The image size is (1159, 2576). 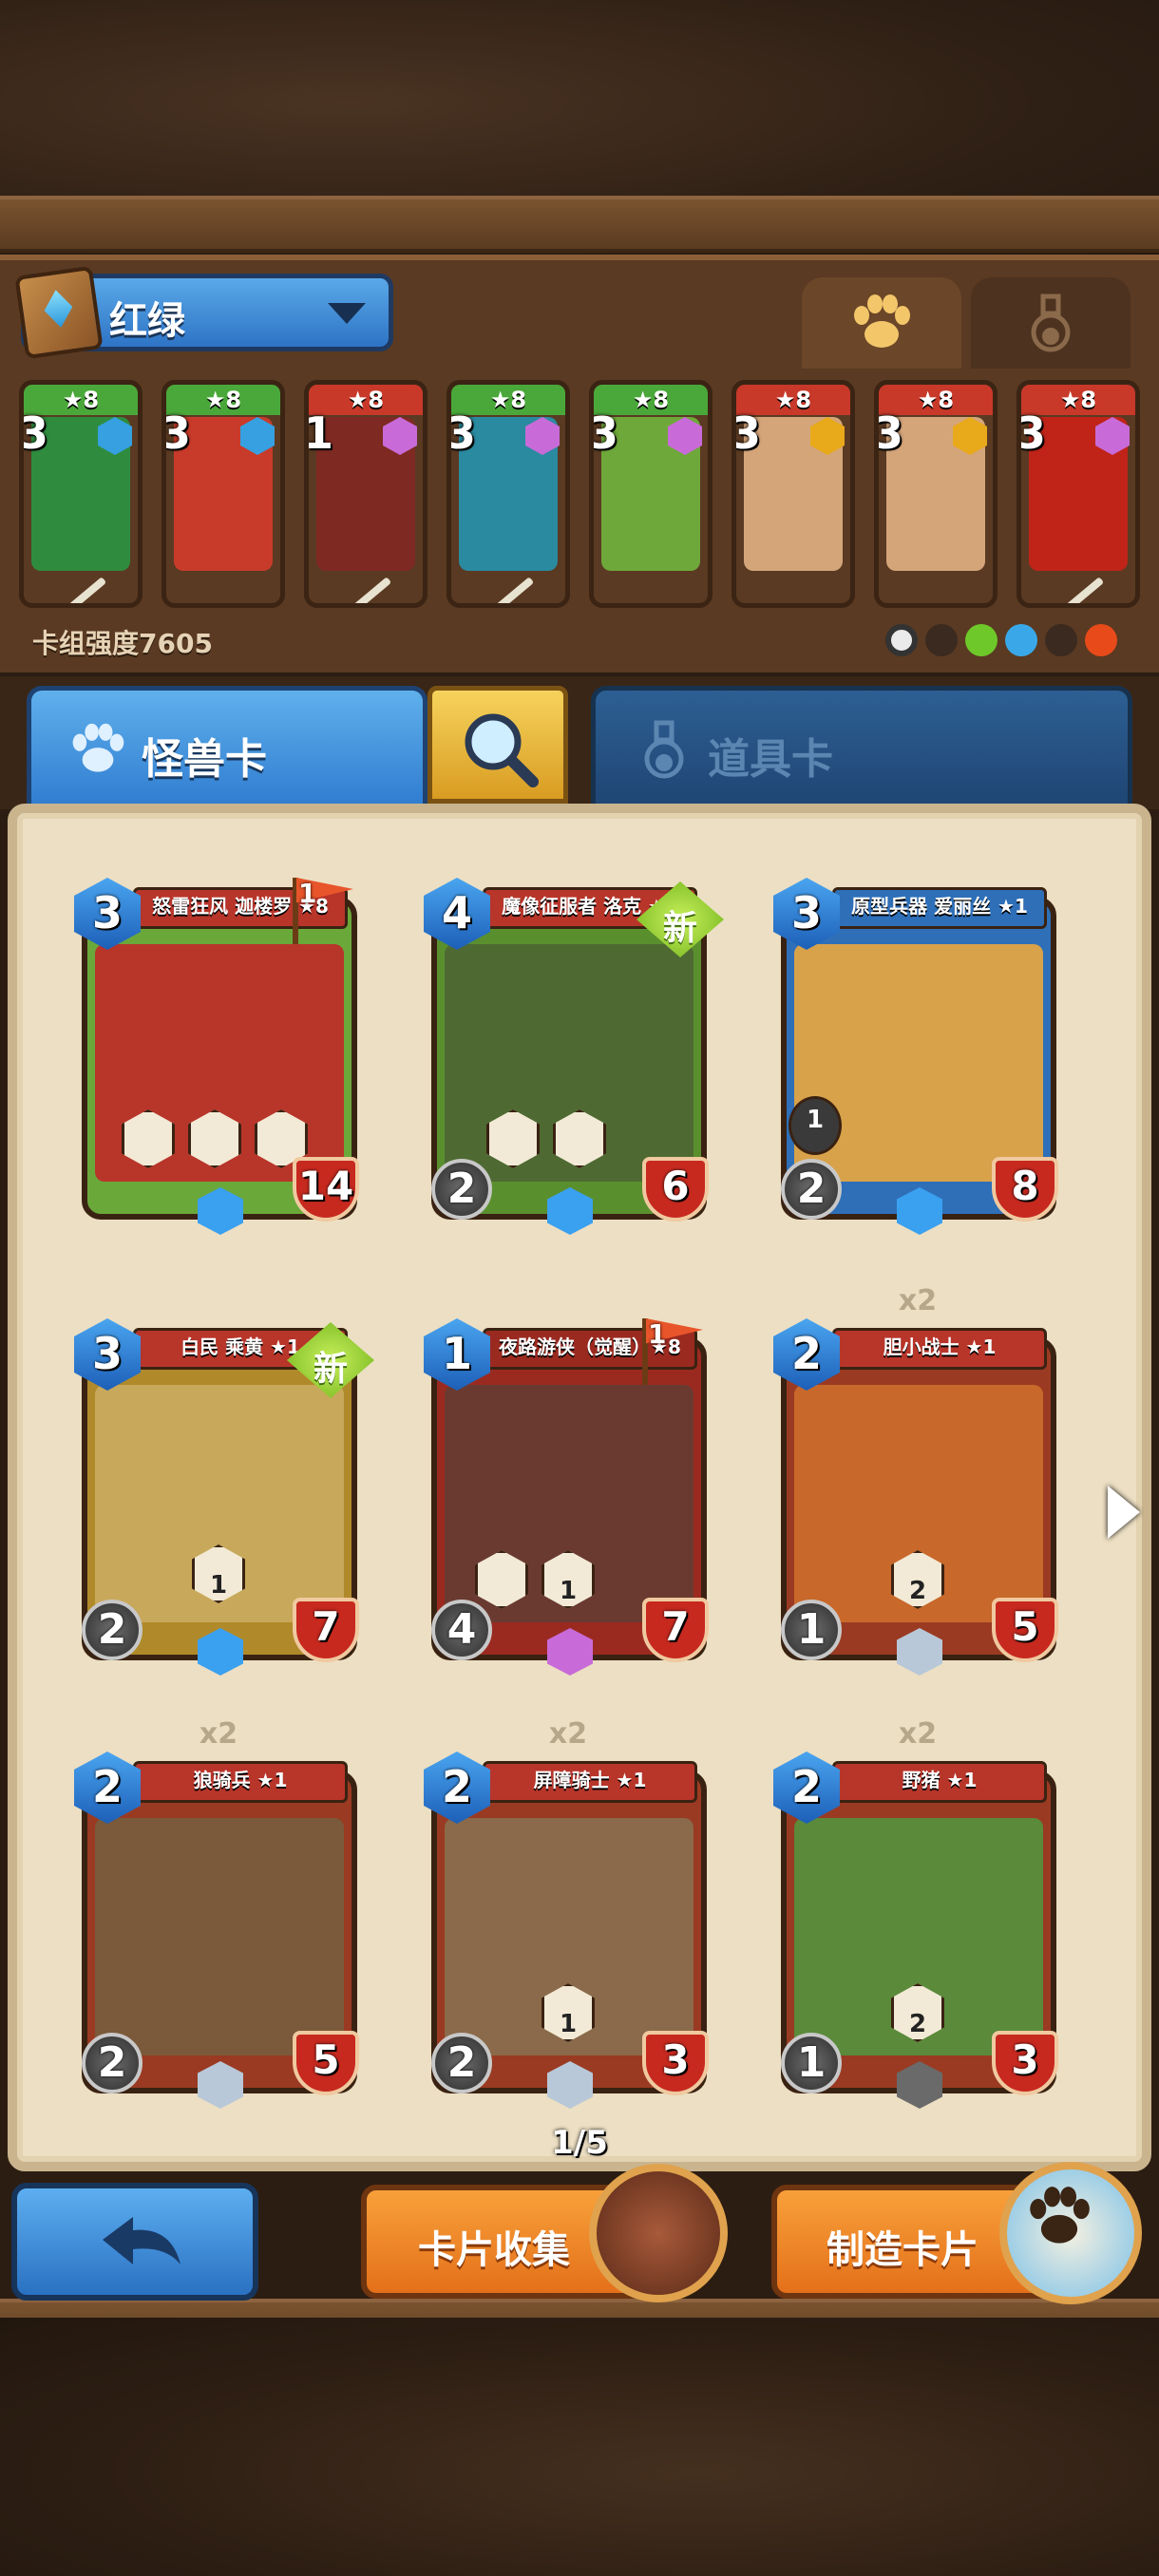 I want to click on element-filter-row, so click(x=1008, y=640).